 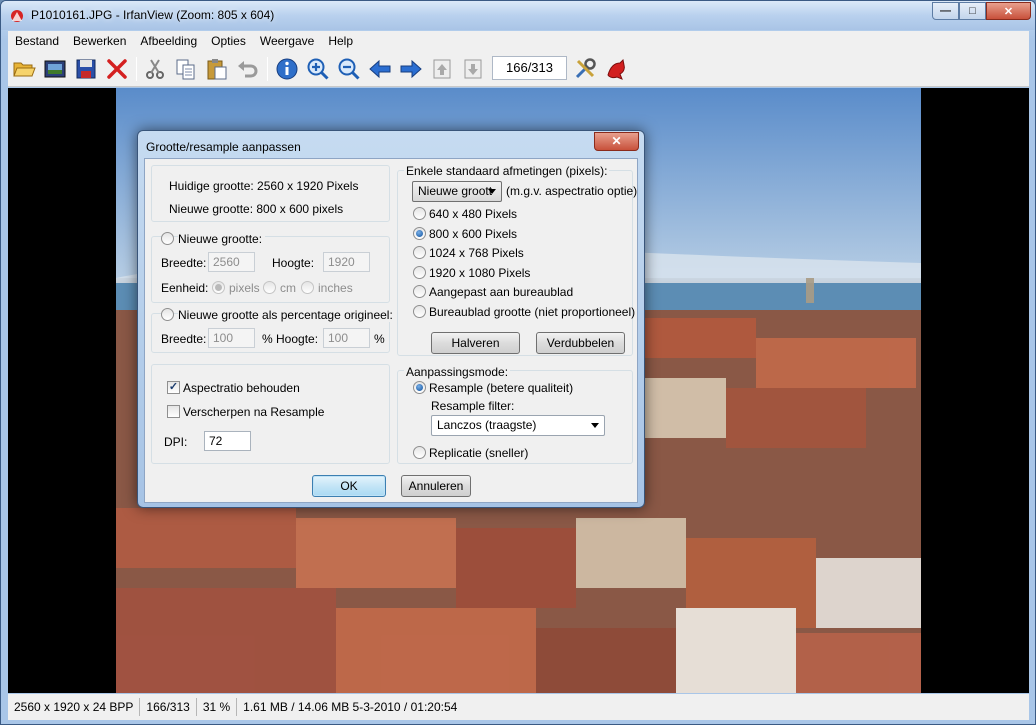 What do you see at coordinates (380, 69) in the screenshot?
I see `previous-arrow-icon` at bounding box center [380, 69].